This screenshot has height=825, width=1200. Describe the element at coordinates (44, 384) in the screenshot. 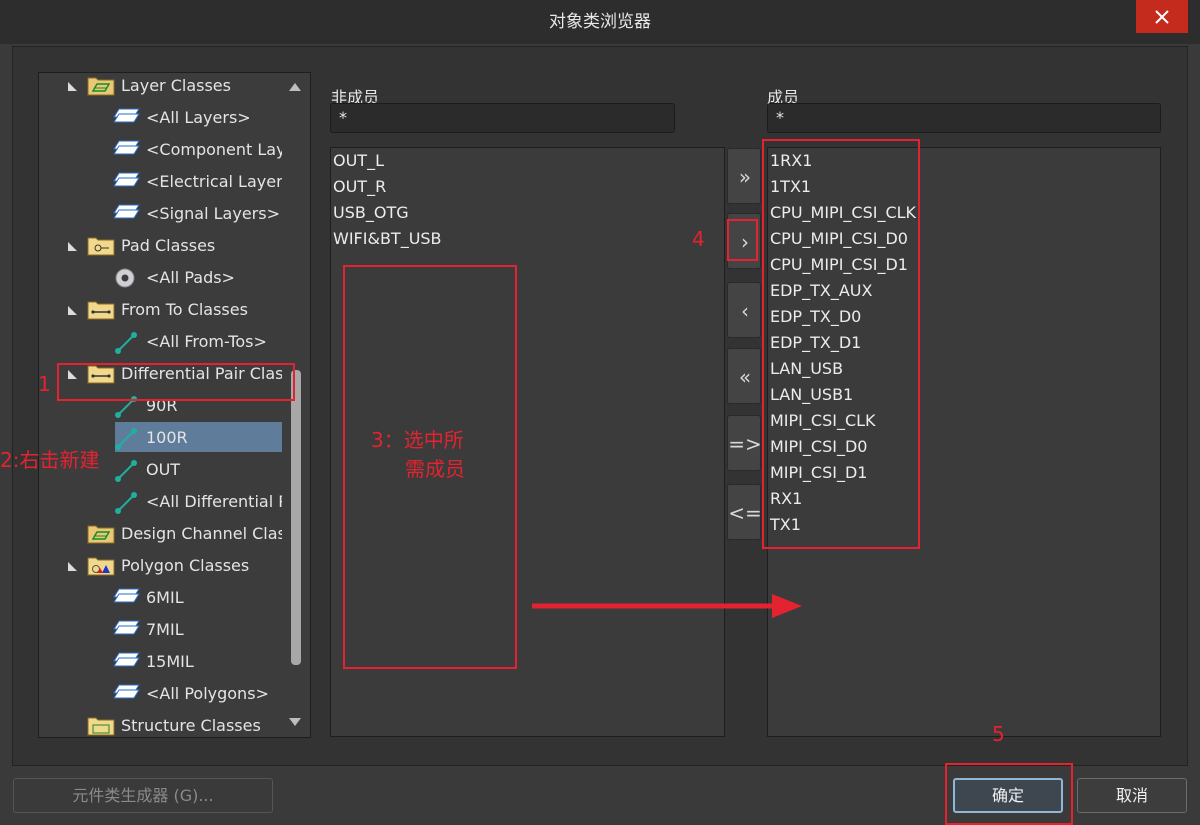

I see `annotation-step1: 1` at that location.